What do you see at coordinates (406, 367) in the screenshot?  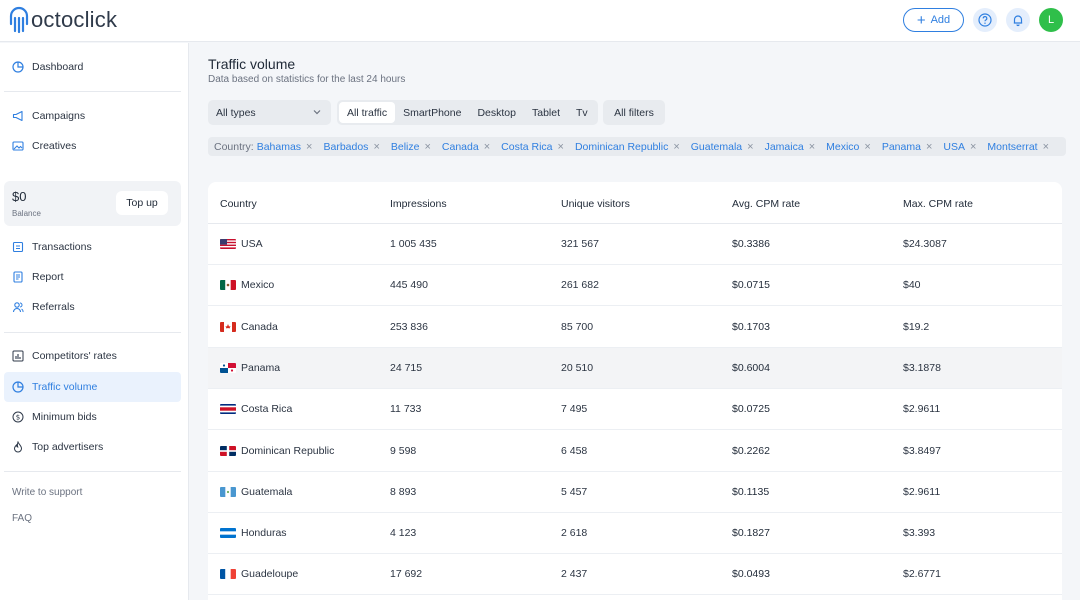 I see `cell-impressions: 24 715` at bounding box center [406, 367].